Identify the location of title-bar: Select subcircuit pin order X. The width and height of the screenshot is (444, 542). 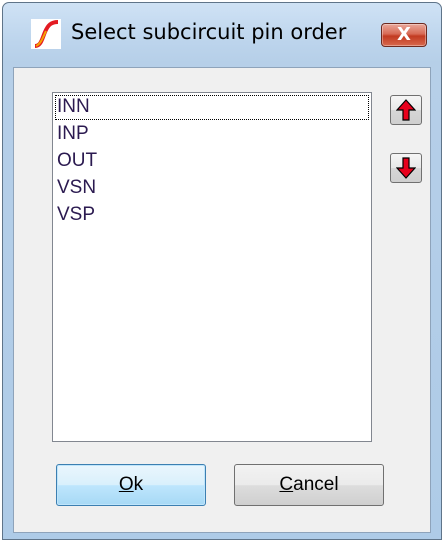
(222, 32).